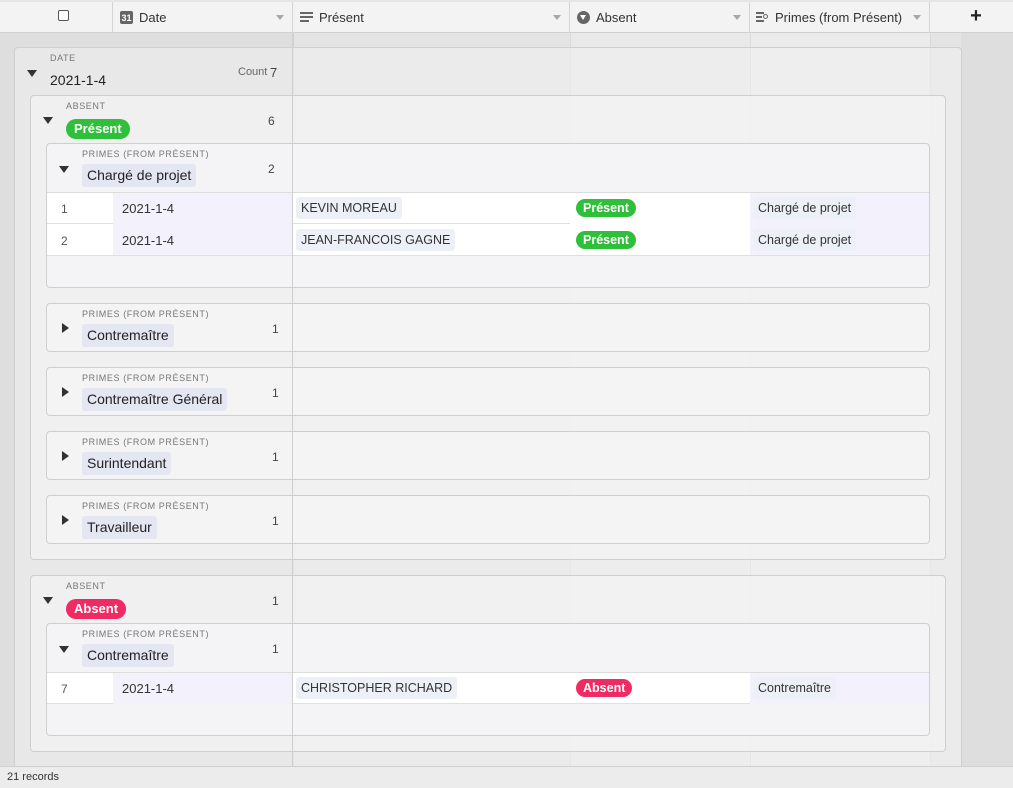  I want to click on record-count: 21 records, so click(33, 777).